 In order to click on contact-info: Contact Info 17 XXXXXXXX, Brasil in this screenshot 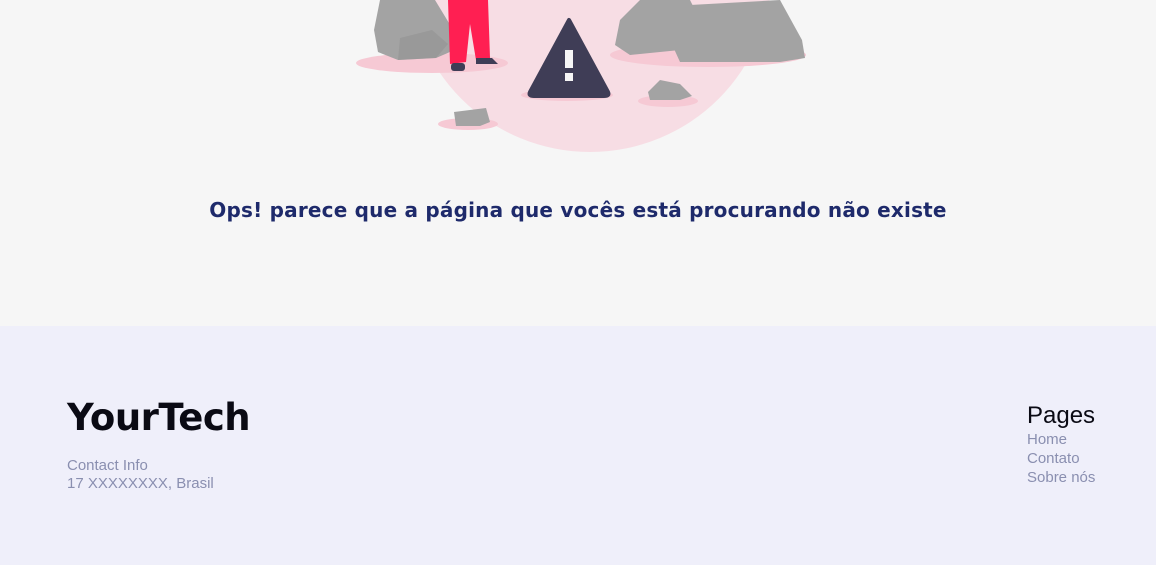, I will do `click(140, 475)`.